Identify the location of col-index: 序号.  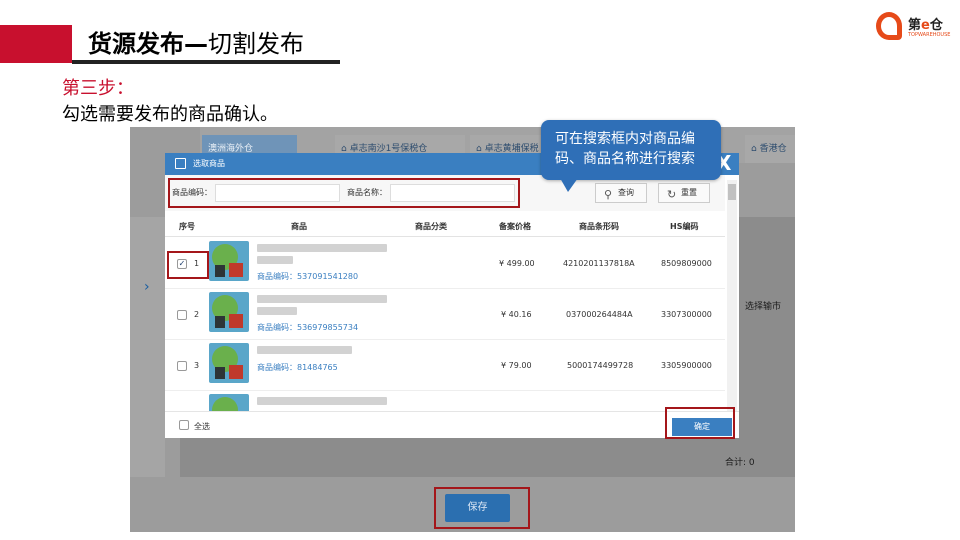
(187, 226).